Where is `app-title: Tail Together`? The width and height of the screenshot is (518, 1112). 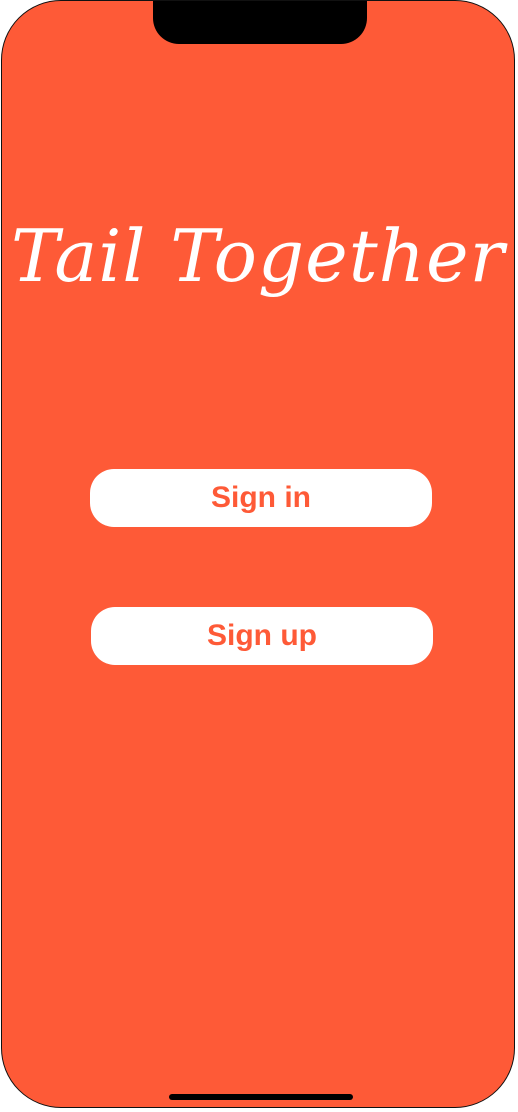
app-title: Tail Together is located at coordinates (258, 256).